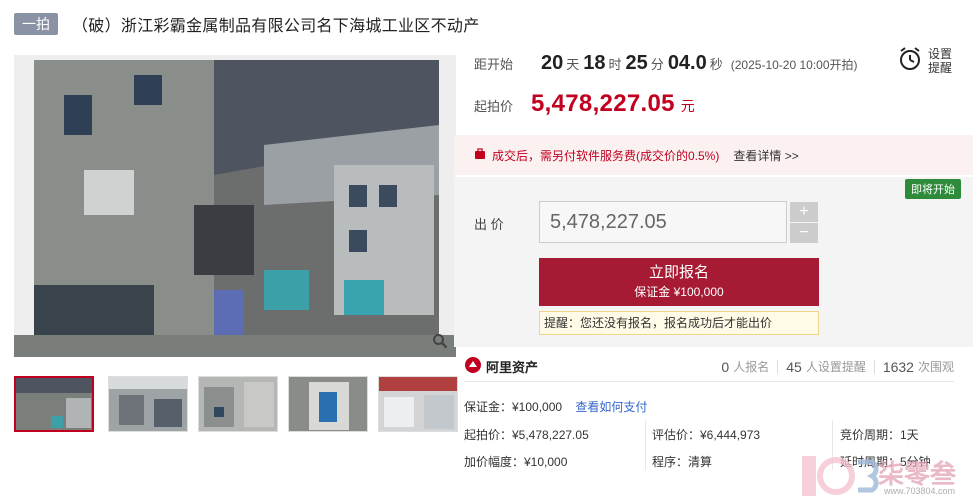 The height and width of the screenshot is (504, 973). I want to click on deposit-text: 保证金：¥100,000, so click(513, 407).